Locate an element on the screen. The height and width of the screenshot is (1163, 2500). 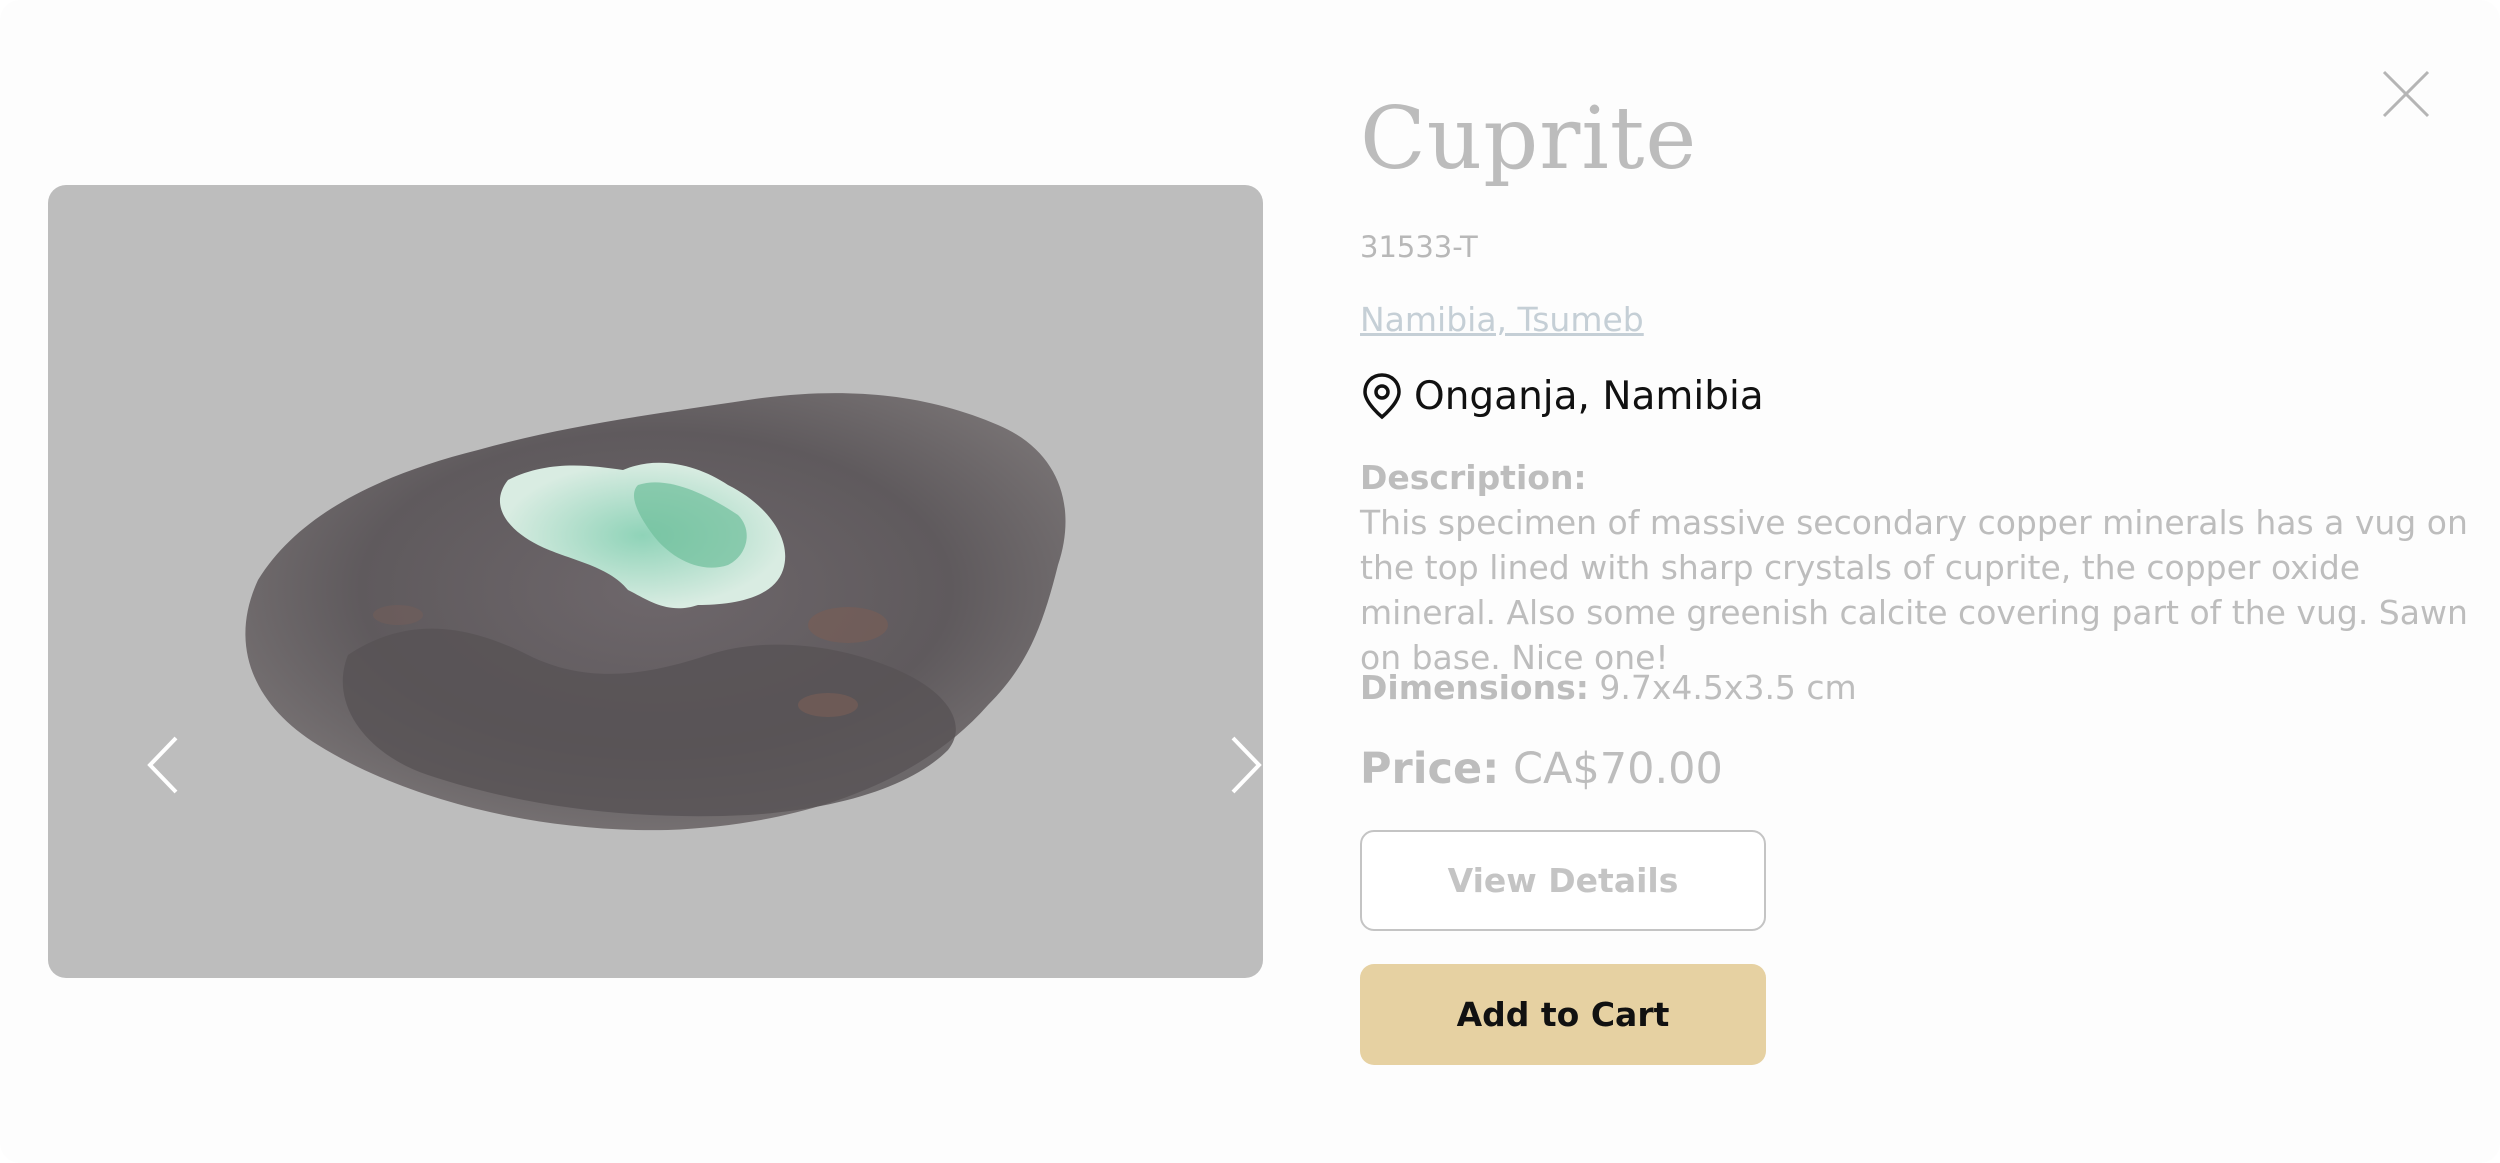
product-title: Cuprite is located at coordinates (1529, 139).